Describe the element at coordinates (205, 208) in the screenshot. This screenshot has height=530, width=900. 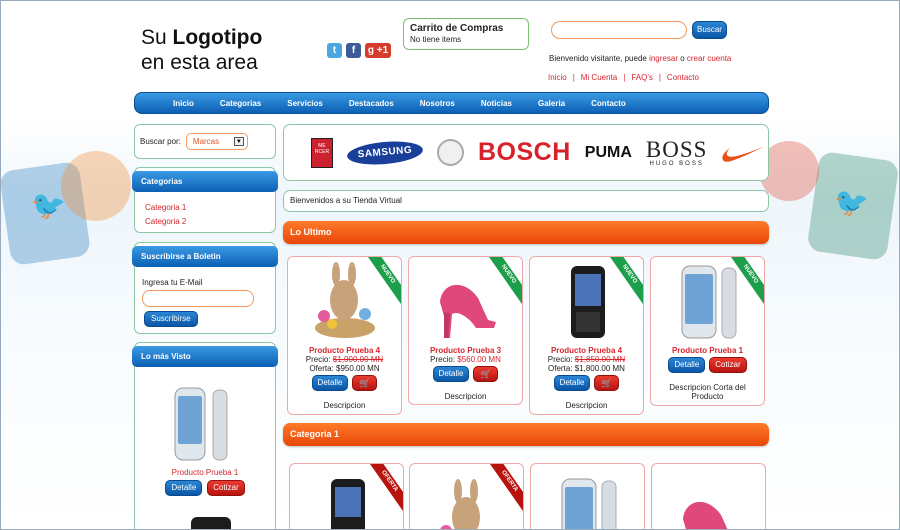
I see `category-link: Categoria 1` at that location.